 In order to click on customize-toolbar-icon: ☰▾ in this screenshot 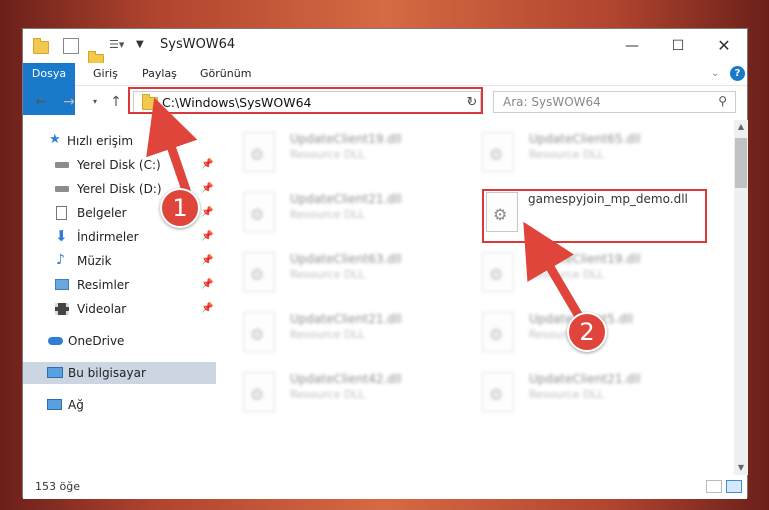, I will do `click(117, 46)`.